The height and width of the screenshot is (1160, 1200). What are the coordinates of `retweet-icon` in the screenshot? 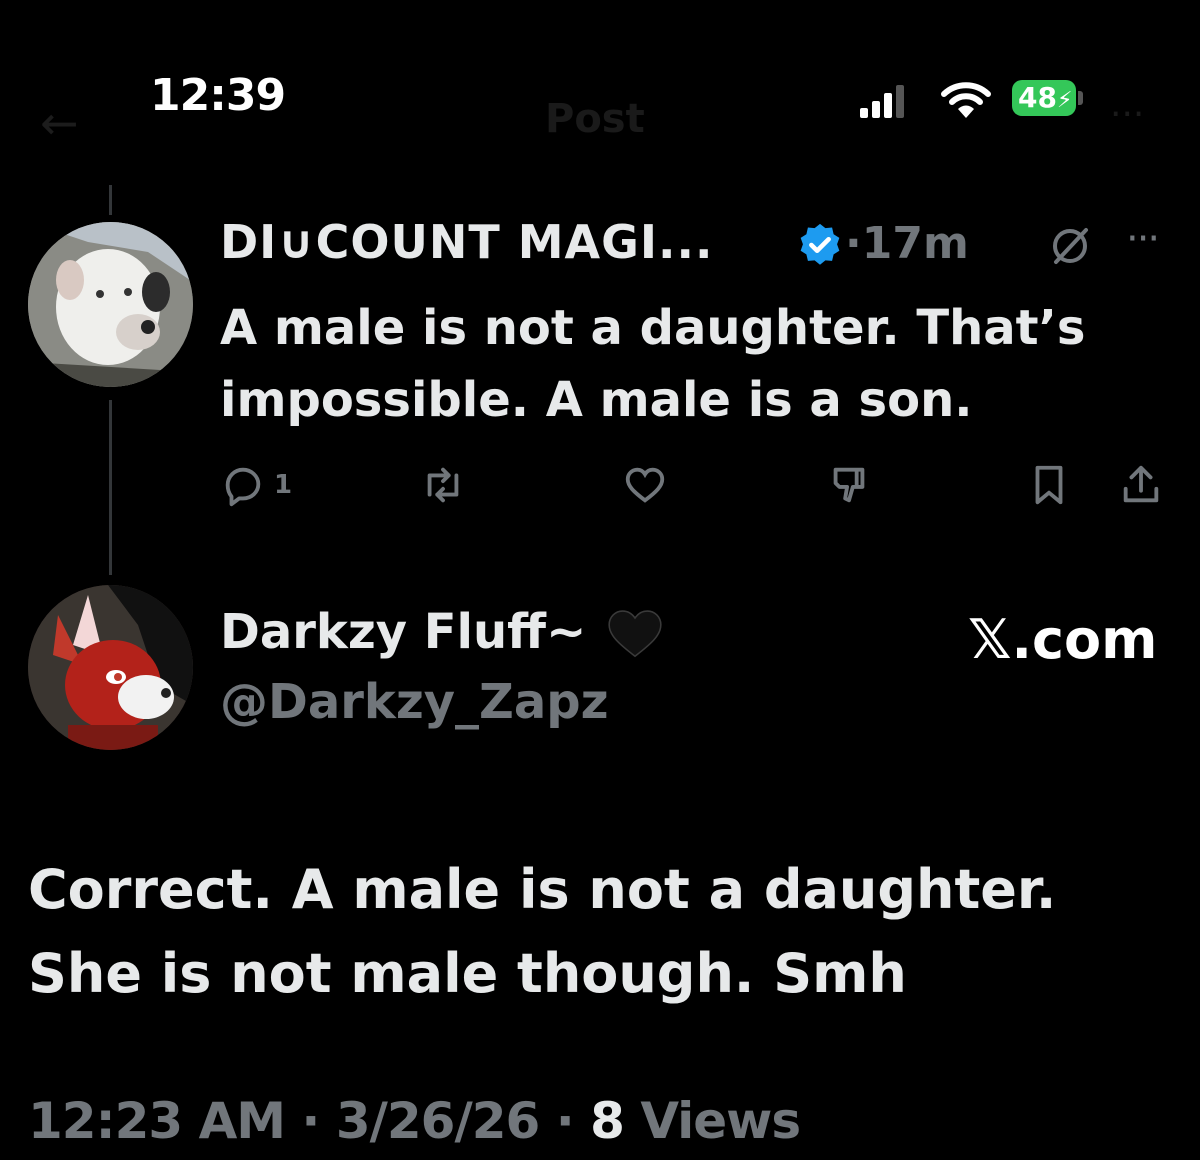 It's located at (443, 485).